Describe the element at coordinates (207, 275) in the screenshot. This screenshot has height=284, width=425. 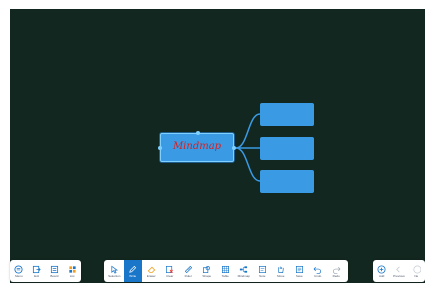
I see `shape-label: Shape` at that location.